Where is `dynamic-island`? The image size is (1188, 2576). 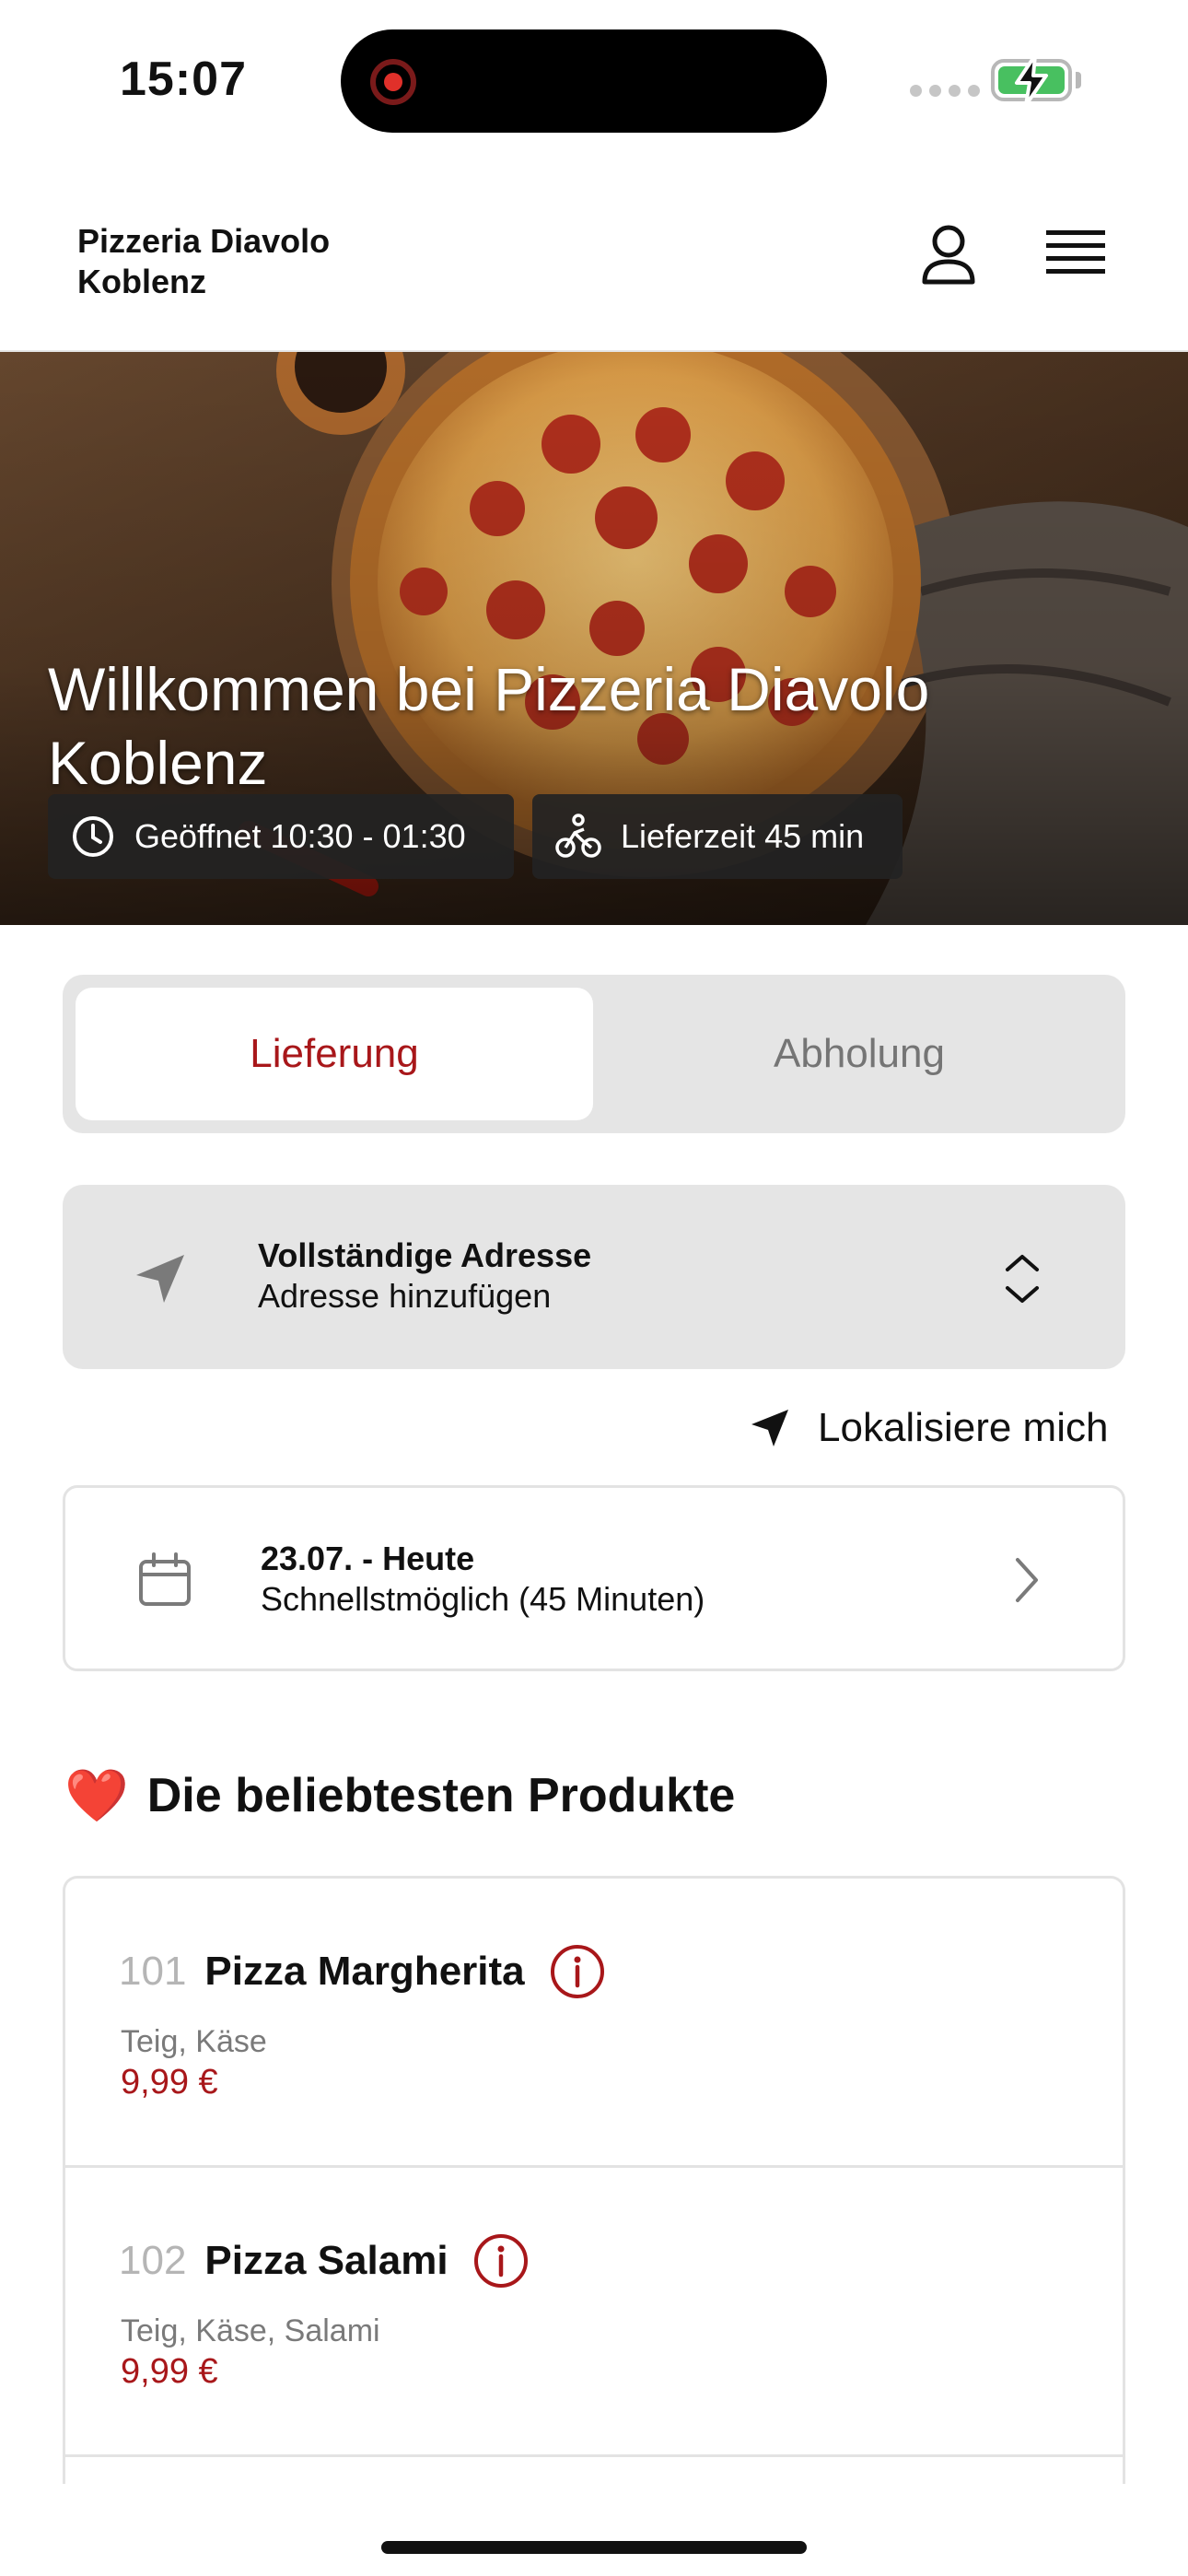 dynamic-island is located at coordinates (584, 81).